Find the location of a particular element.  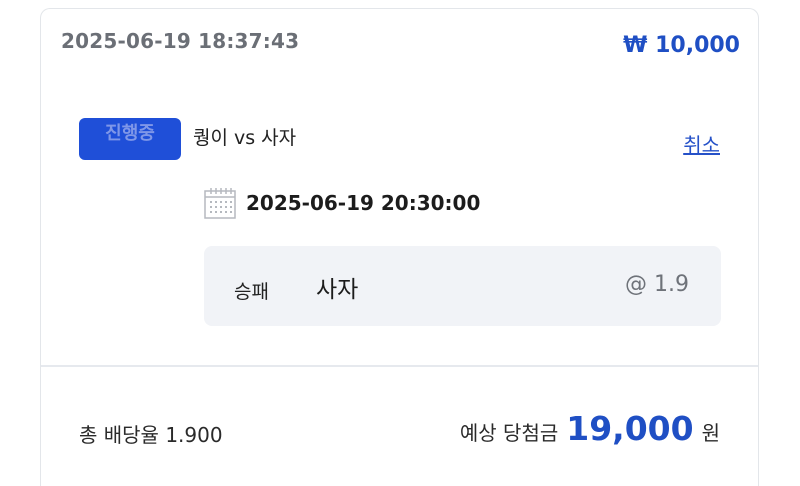

pick-label: 사자 is located at coordinates (337, 290).